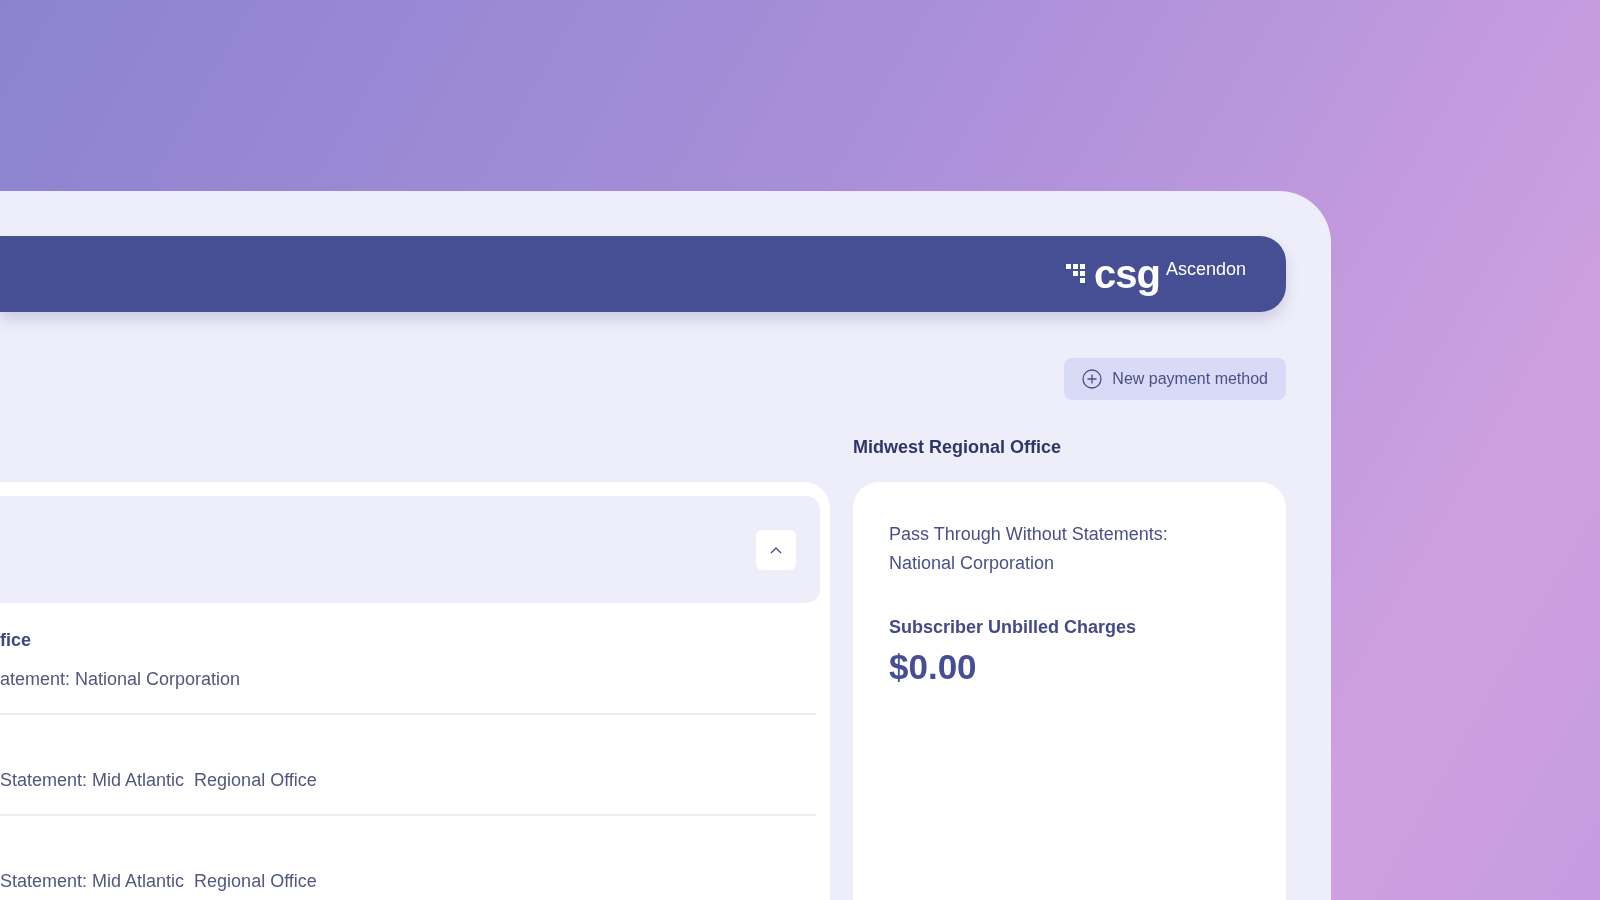 Image resolution: width=1600 pixels, height=900 pixels. What do you see at coordinates (1127, 274) in the screenshot?
I see `logo-text: csg` at bounding box center [1127, 274].